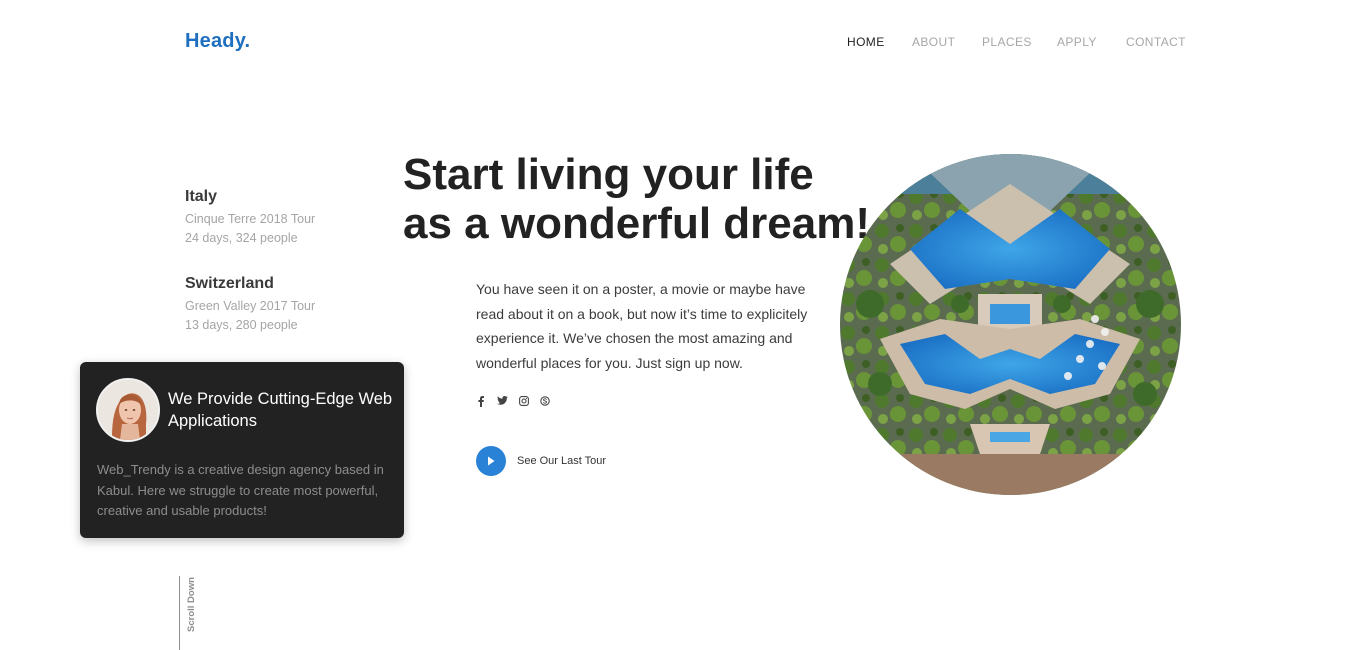 This screenshot has width=1366, height=650. I want to click on cta-label: See Our Last Tour, so click(562, 461).